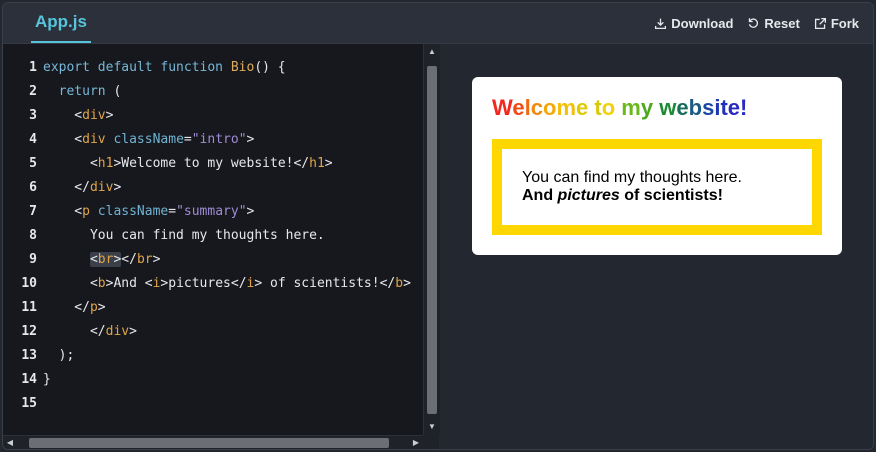  I want to click on code-line: 6 </div>, so click(213, 188).